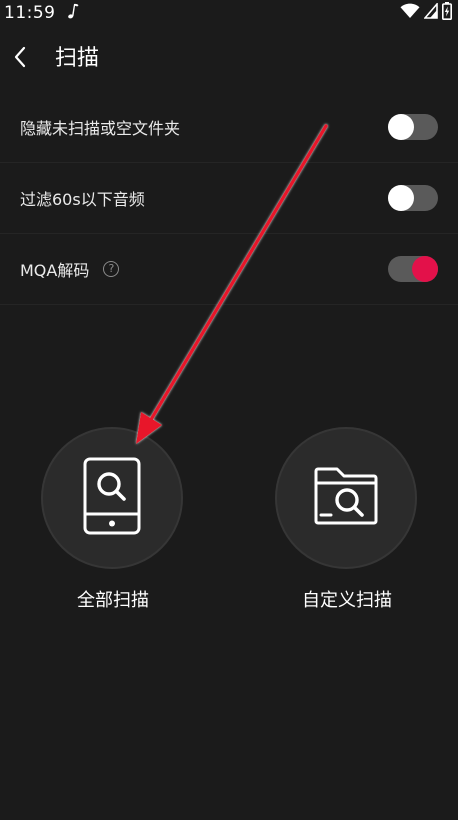 The height and width of the screenshot is (820, 458). I want to click on page-title: 扫描, so click(77, 58).